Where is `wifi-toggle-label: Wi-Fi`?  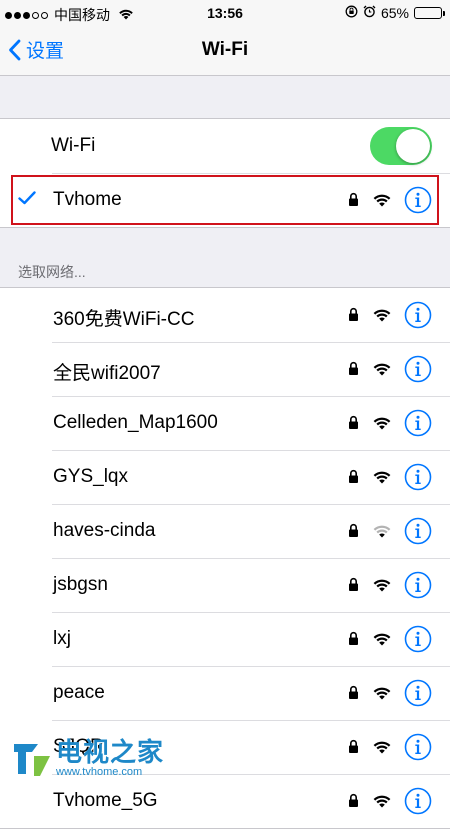
wifi-toggle-label: Wi-Fi is located at coordinates (73, 145).